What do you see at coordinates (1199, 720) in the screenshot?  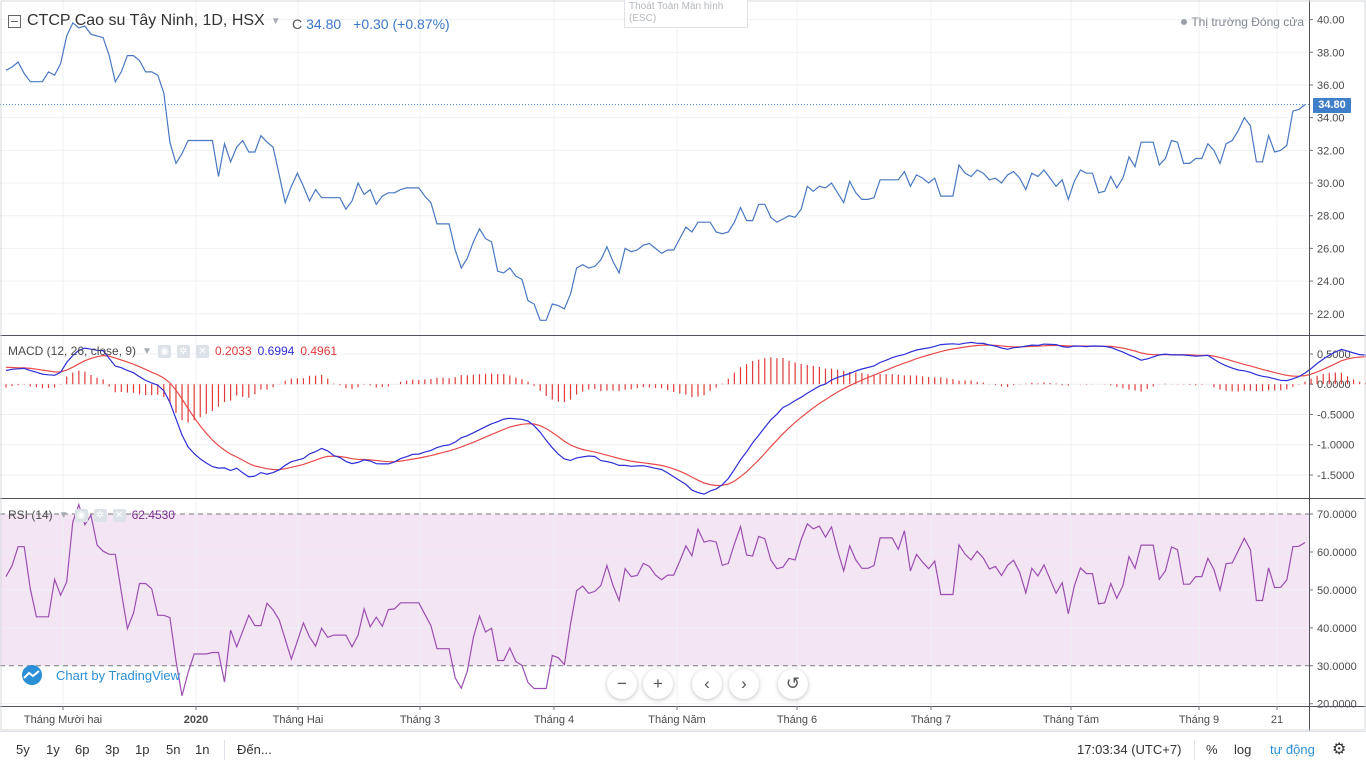 I see `time-axis-tick: Tháng 9` at bounding box center [1199, 720].